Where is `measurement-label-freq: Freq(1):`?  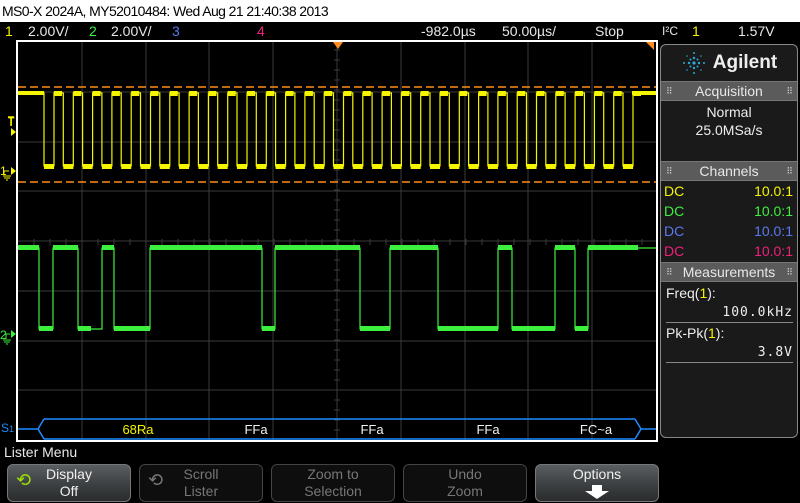
measurement-label-freq: Freq(1): is located at coordinates (729, 293).